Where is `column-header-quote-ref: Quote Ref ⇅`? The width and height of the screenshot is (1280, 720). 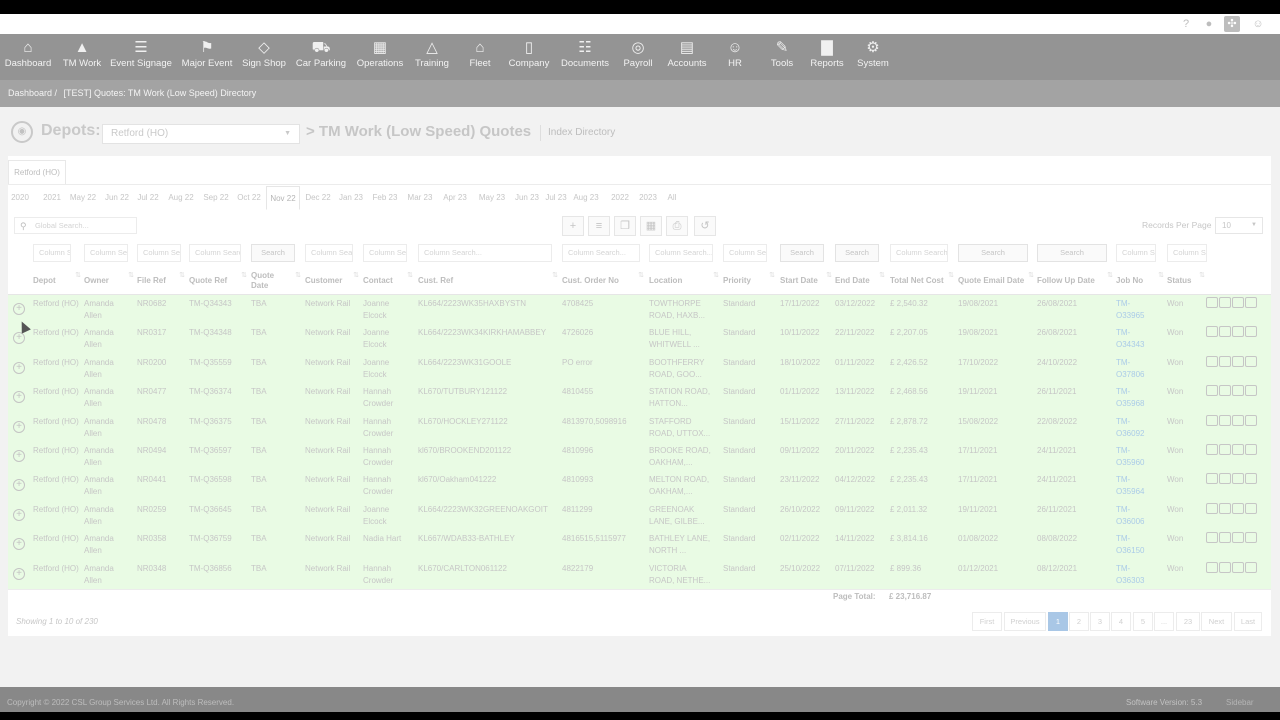
column-header-quote-ref: Quote Ref ⇅ is located at coordinates (219, 281).